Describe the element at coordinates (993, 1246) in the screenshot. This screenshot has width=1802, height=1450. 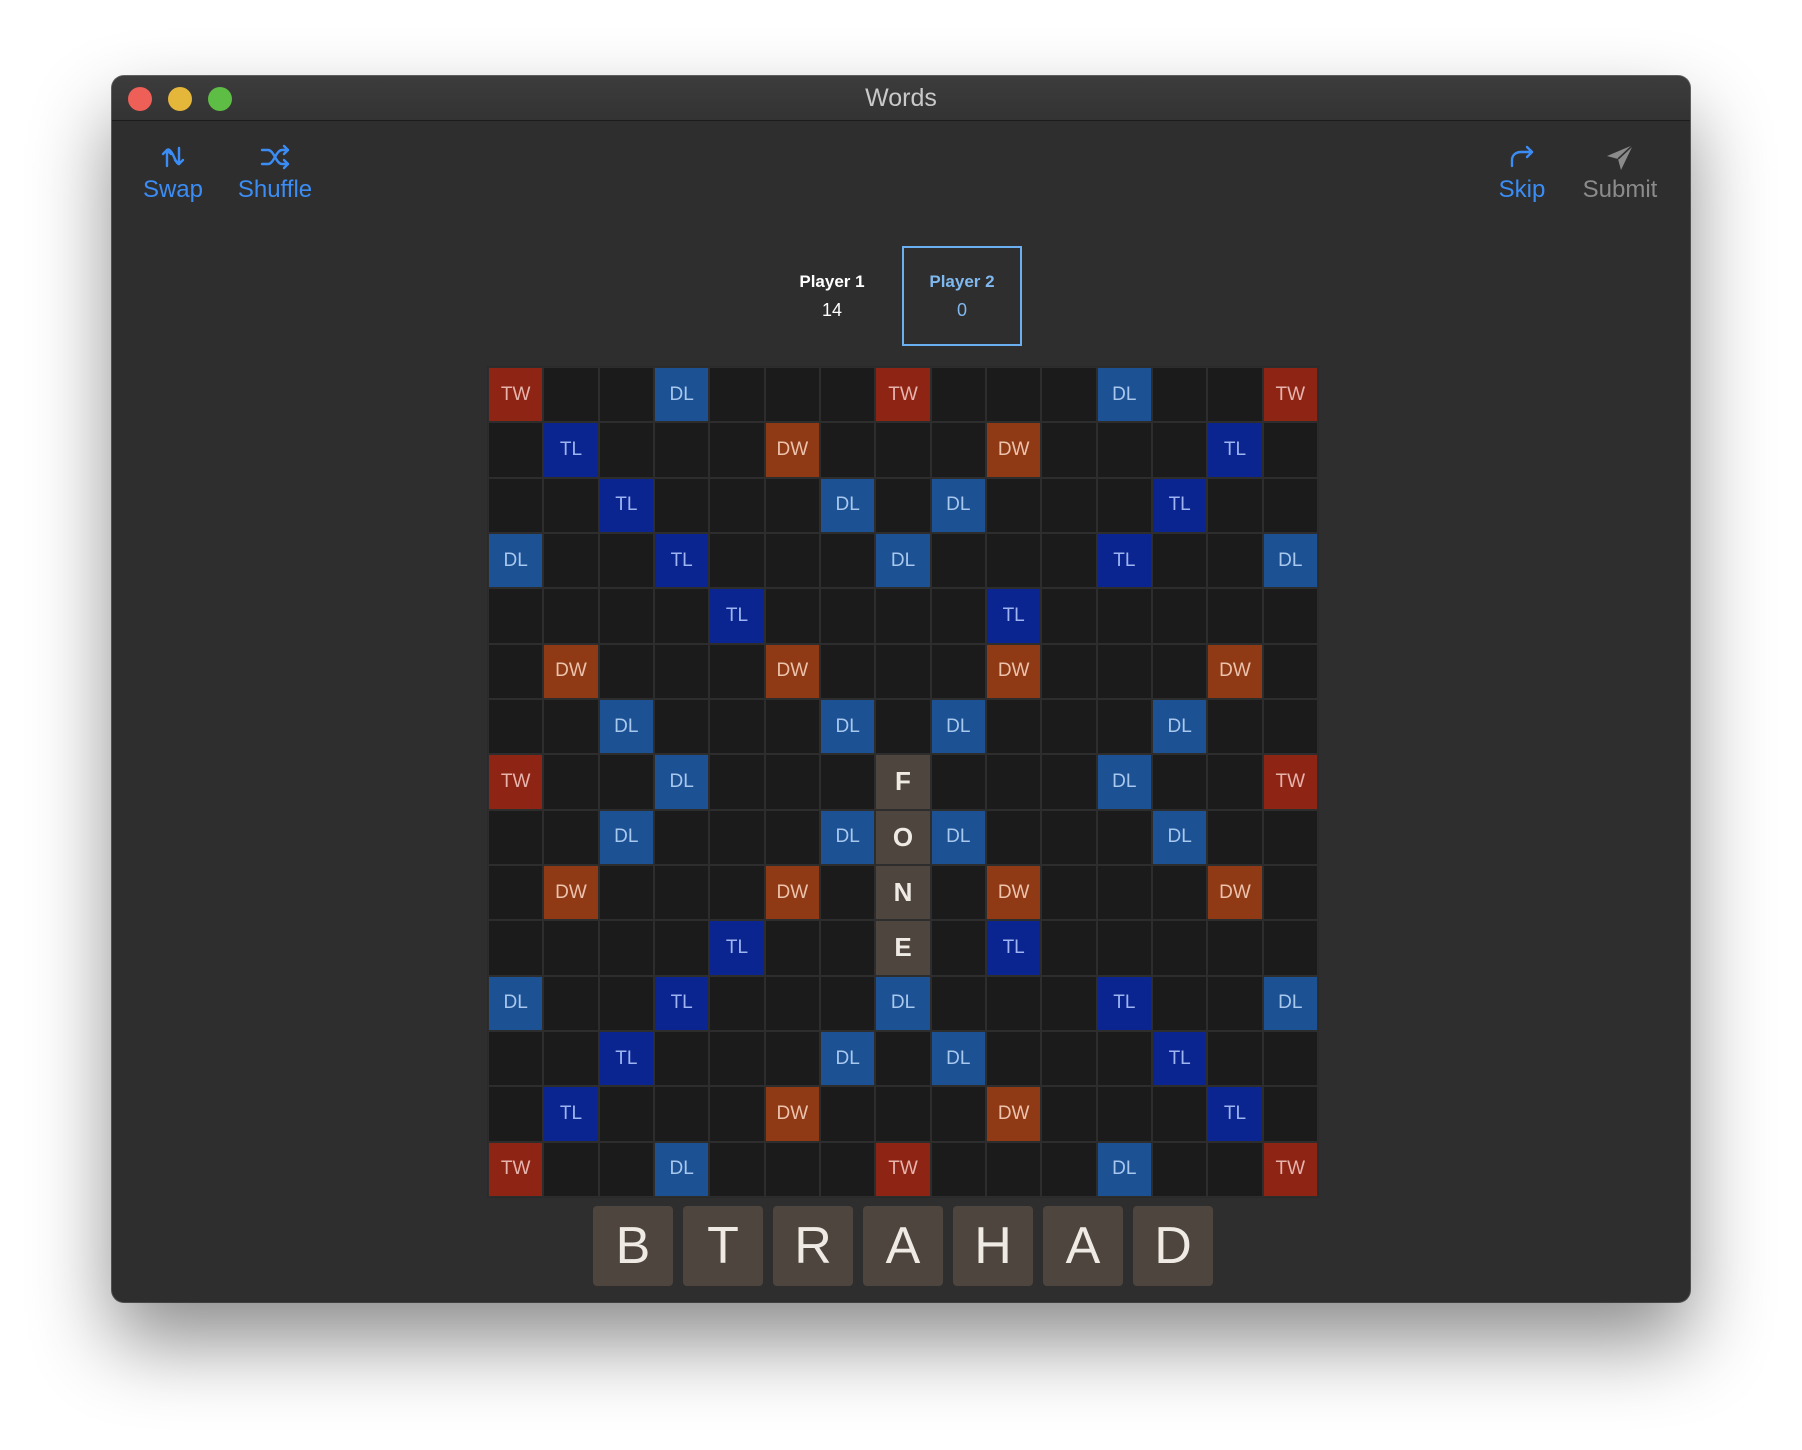
I see `rack-tile: H` at that location.